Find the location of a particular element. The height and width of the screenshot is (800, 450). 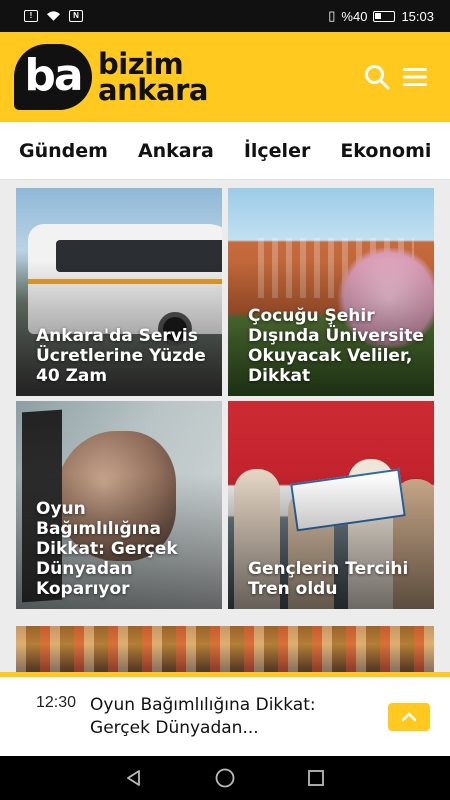

status-left-icons: ! N is located at coordinates (53, 16).